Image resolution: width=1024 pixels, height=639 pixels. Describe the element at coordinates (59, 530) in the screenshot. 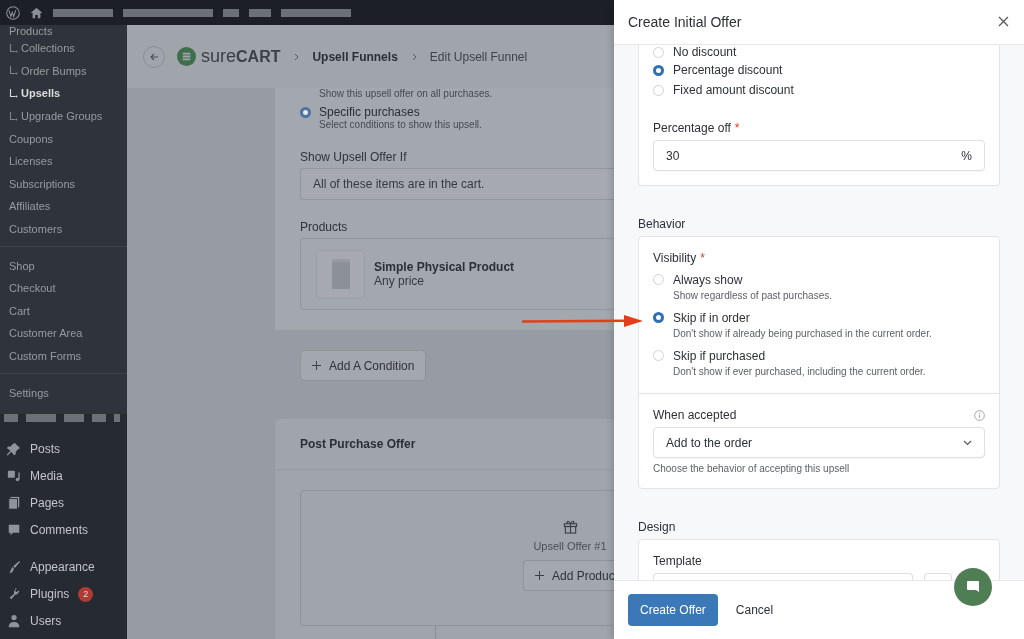

I see `menu-label: Comments` at that location.